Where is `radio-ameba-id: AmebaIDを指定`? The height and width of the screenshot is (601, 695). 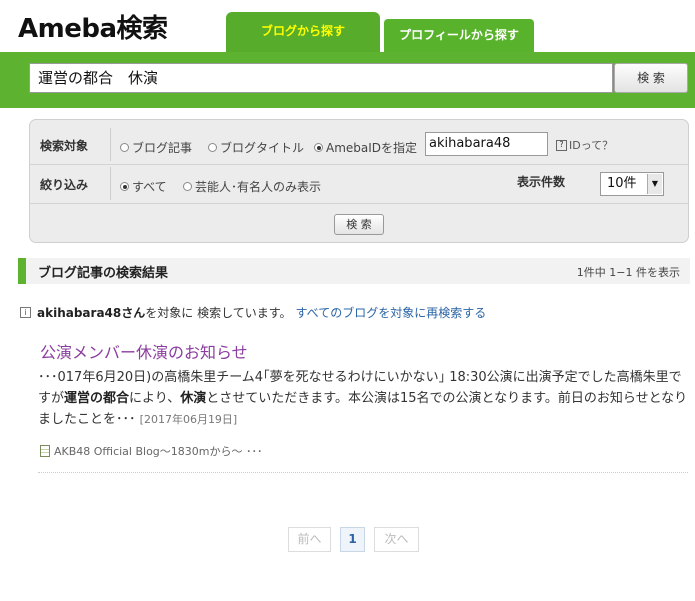
radio-ameba-id: AmebaIDを指定 is located at coordinates (365, 147).